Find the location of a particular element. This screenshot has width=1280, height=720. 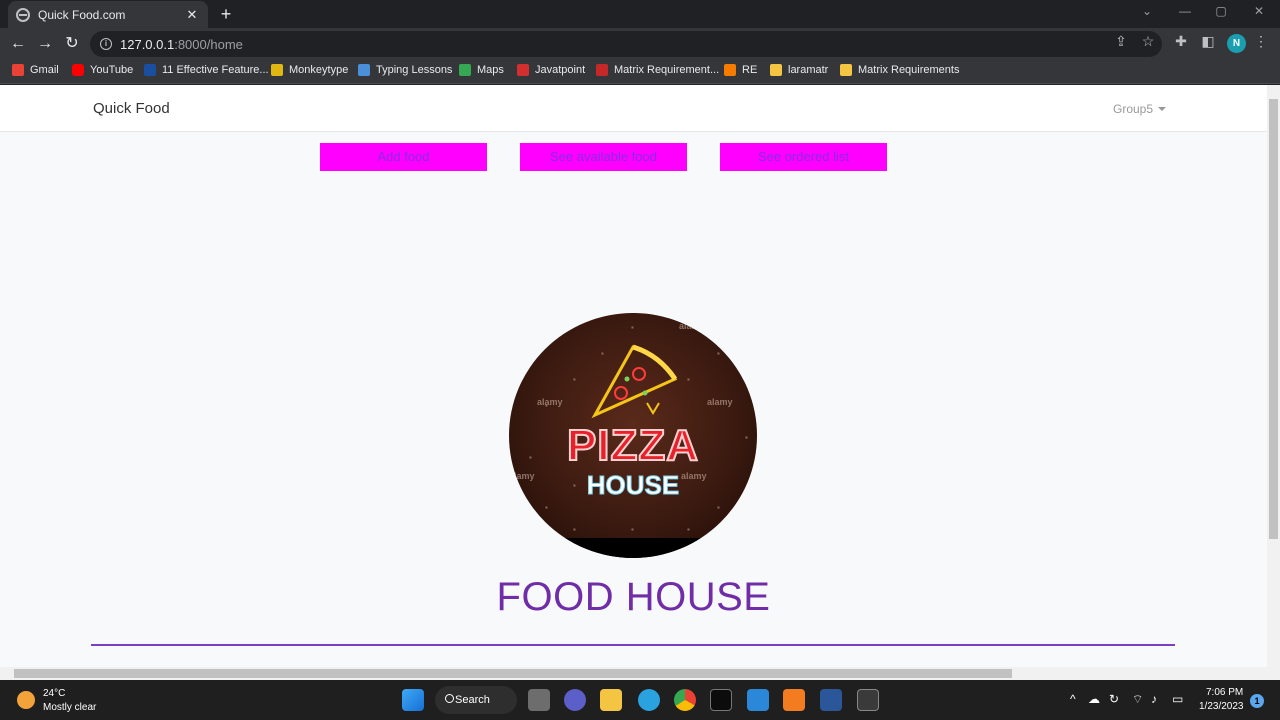

bookmark-javatpoint: Javatpoint is located at coordinates (551, 70).